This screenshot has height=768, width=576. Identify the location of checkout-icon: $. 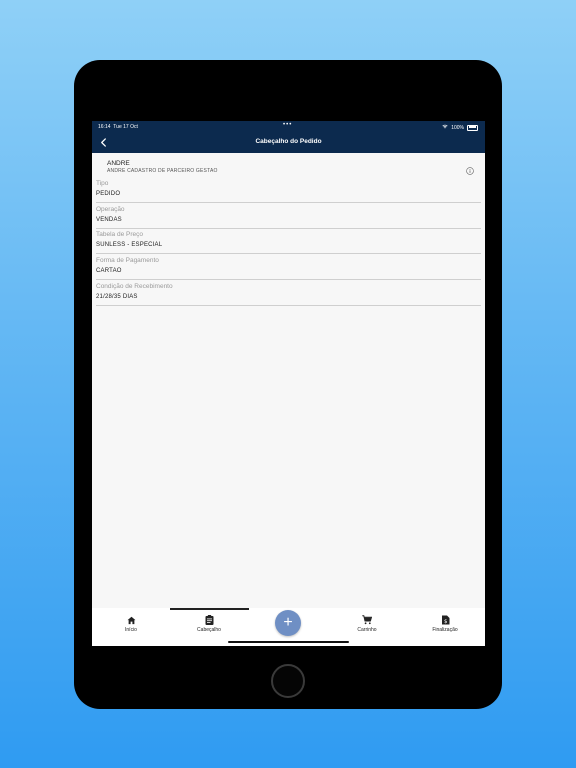
(445, 620).